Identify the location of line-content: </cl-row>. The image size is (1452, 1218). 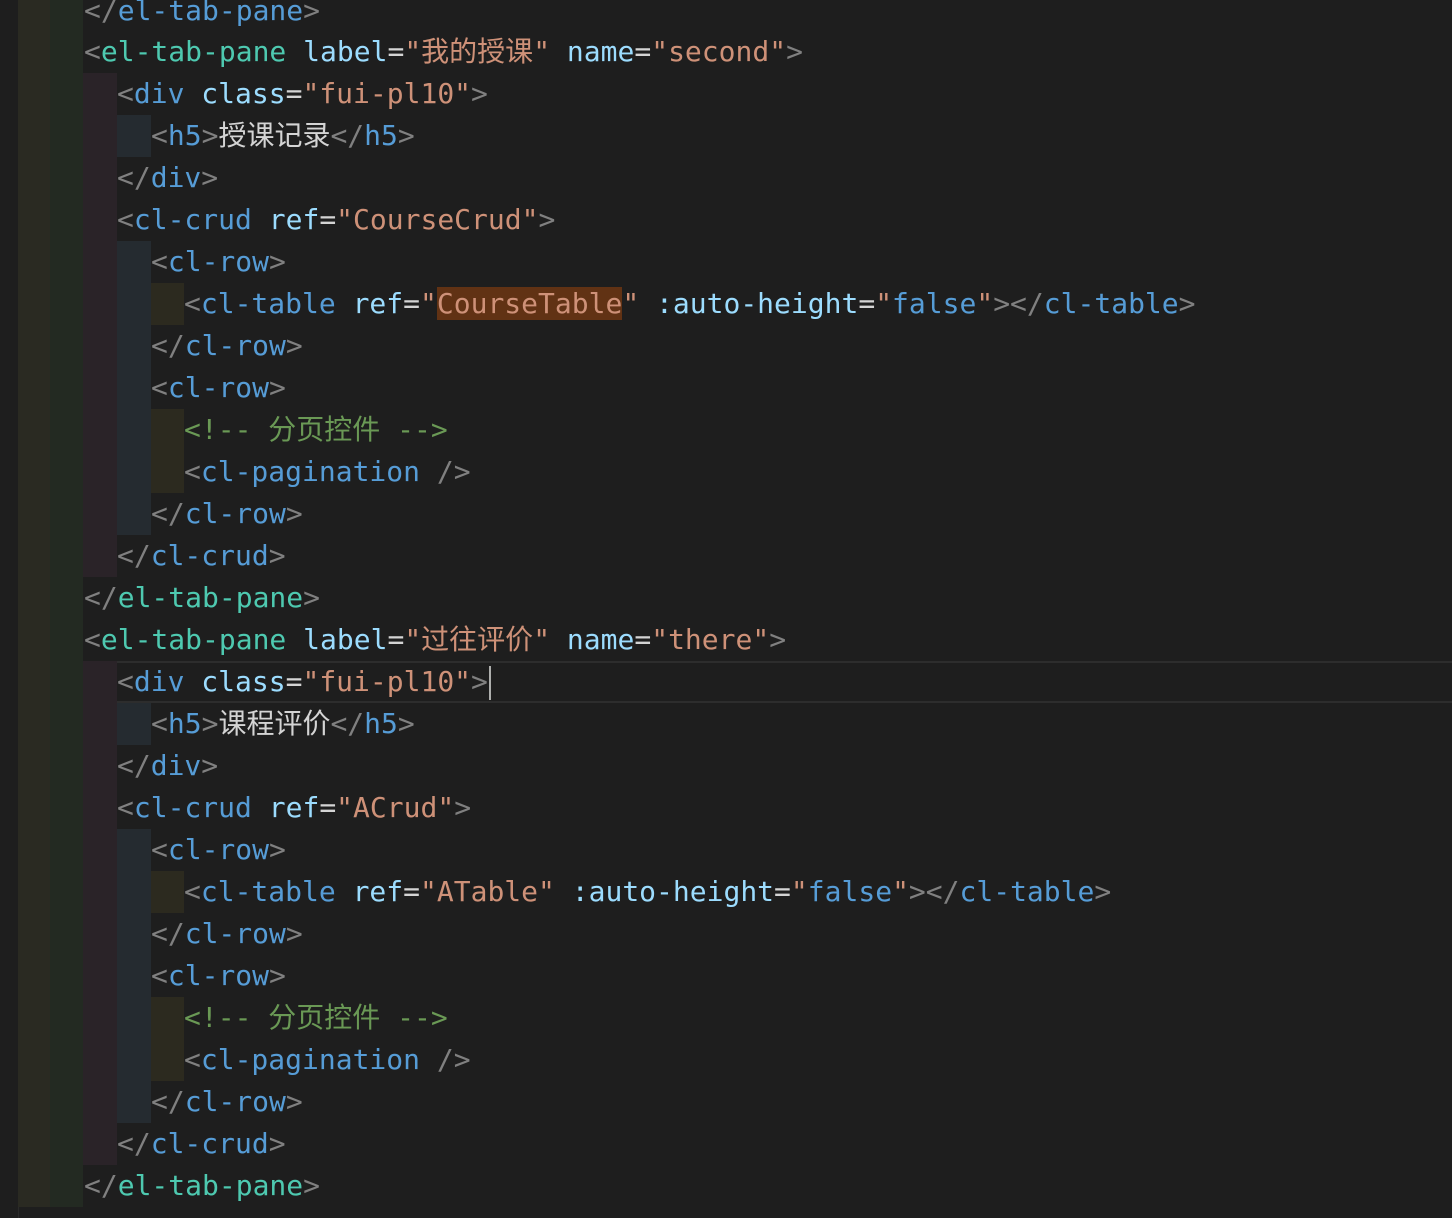
(227, 513).